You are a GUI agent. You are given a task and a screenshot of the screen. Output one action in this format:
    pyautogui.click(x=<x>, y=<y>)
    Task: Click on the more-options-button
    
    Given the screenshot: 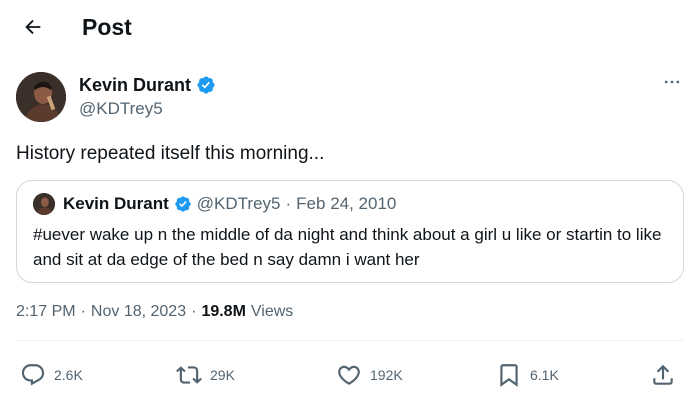 What is the action you would take?
    pyautogui.click(x=672, y=82)
    